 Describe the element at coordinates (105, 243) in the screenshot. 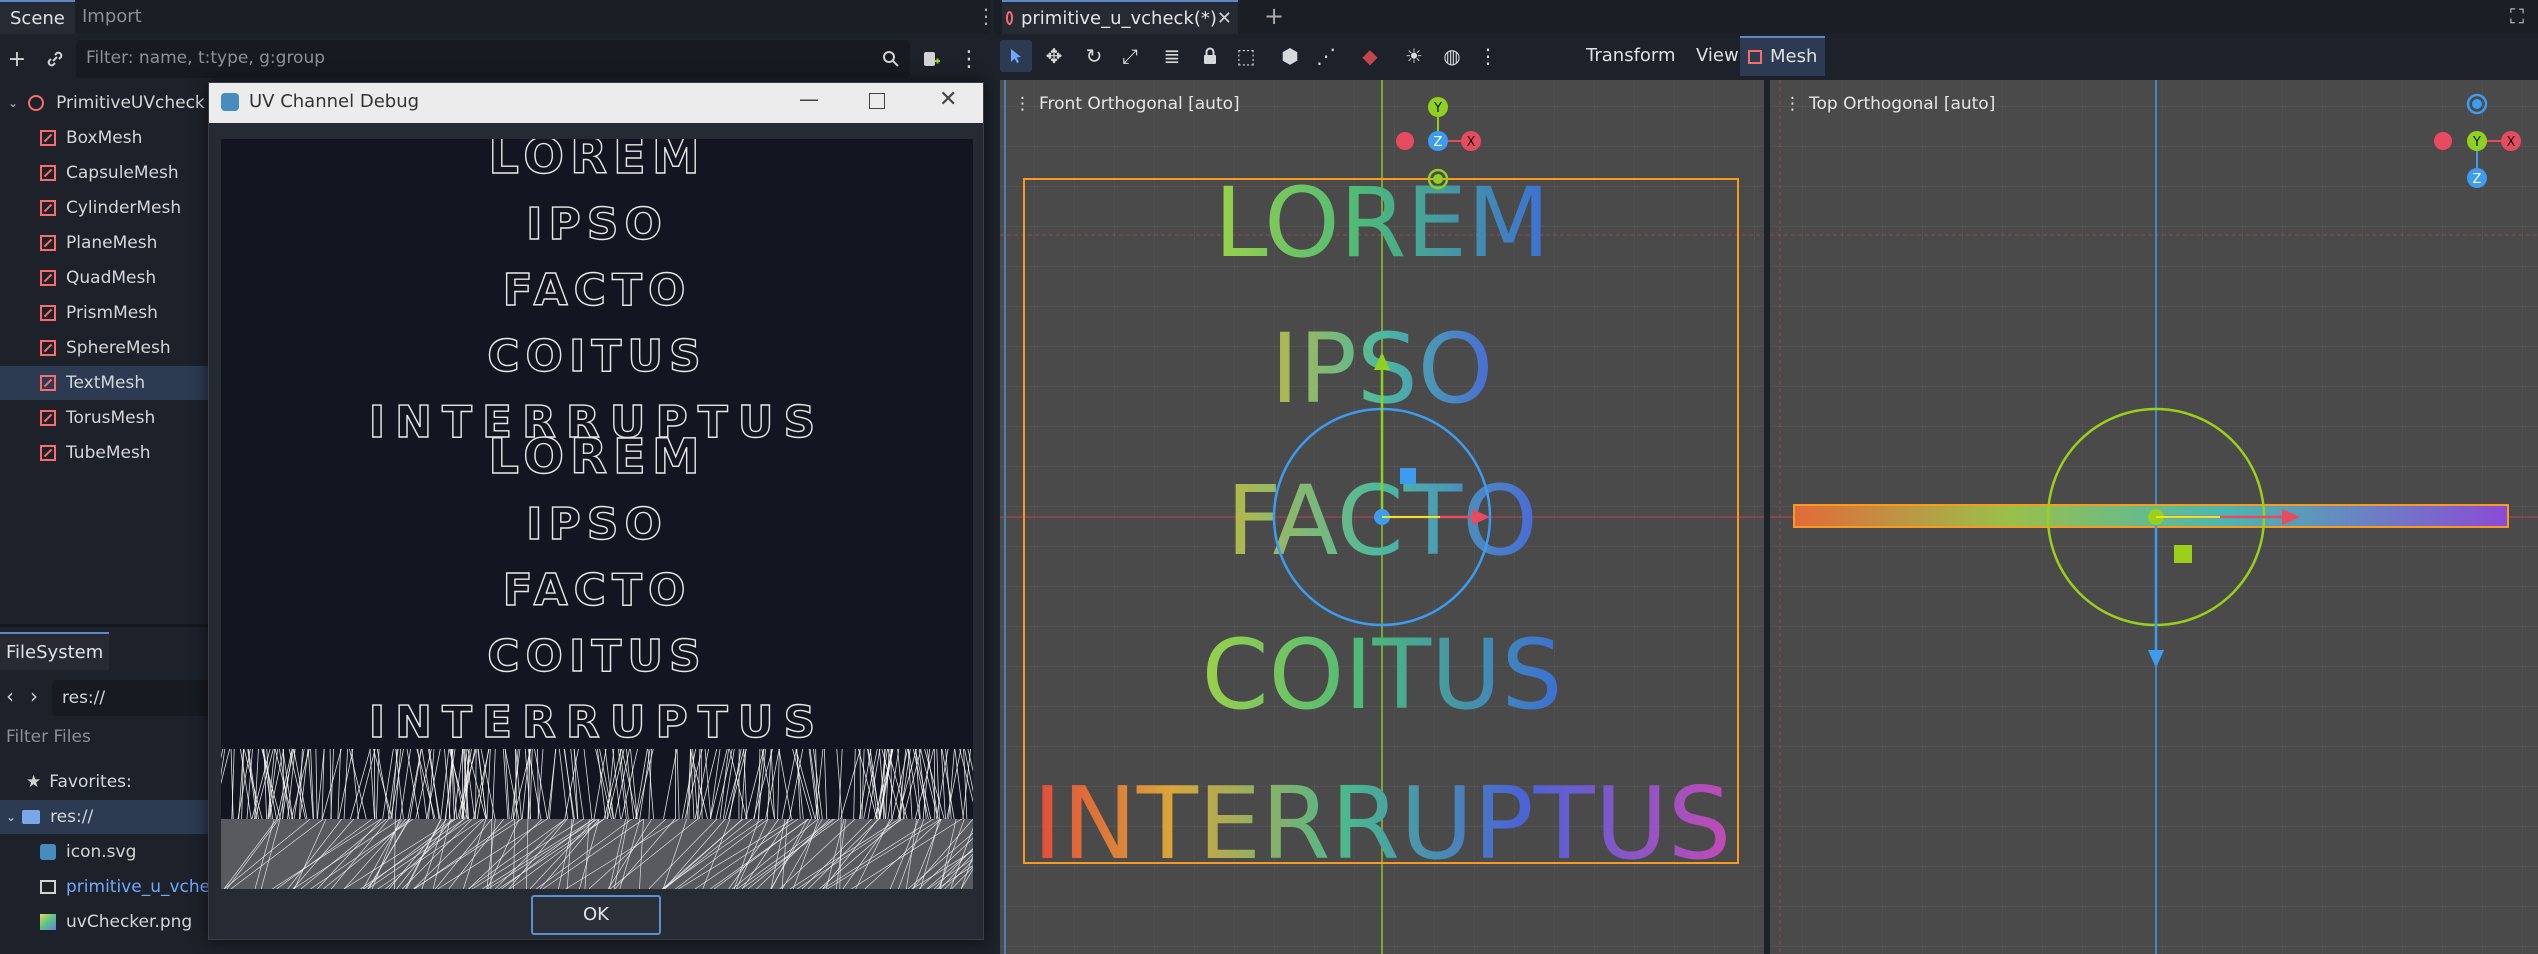

I see `tree-node-planemesh: PlaneMesh` at that location.